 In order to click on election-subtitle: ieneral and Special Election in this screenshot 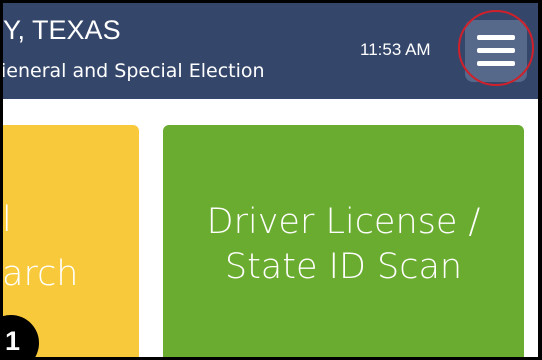, I will do `click(134, 71)`.